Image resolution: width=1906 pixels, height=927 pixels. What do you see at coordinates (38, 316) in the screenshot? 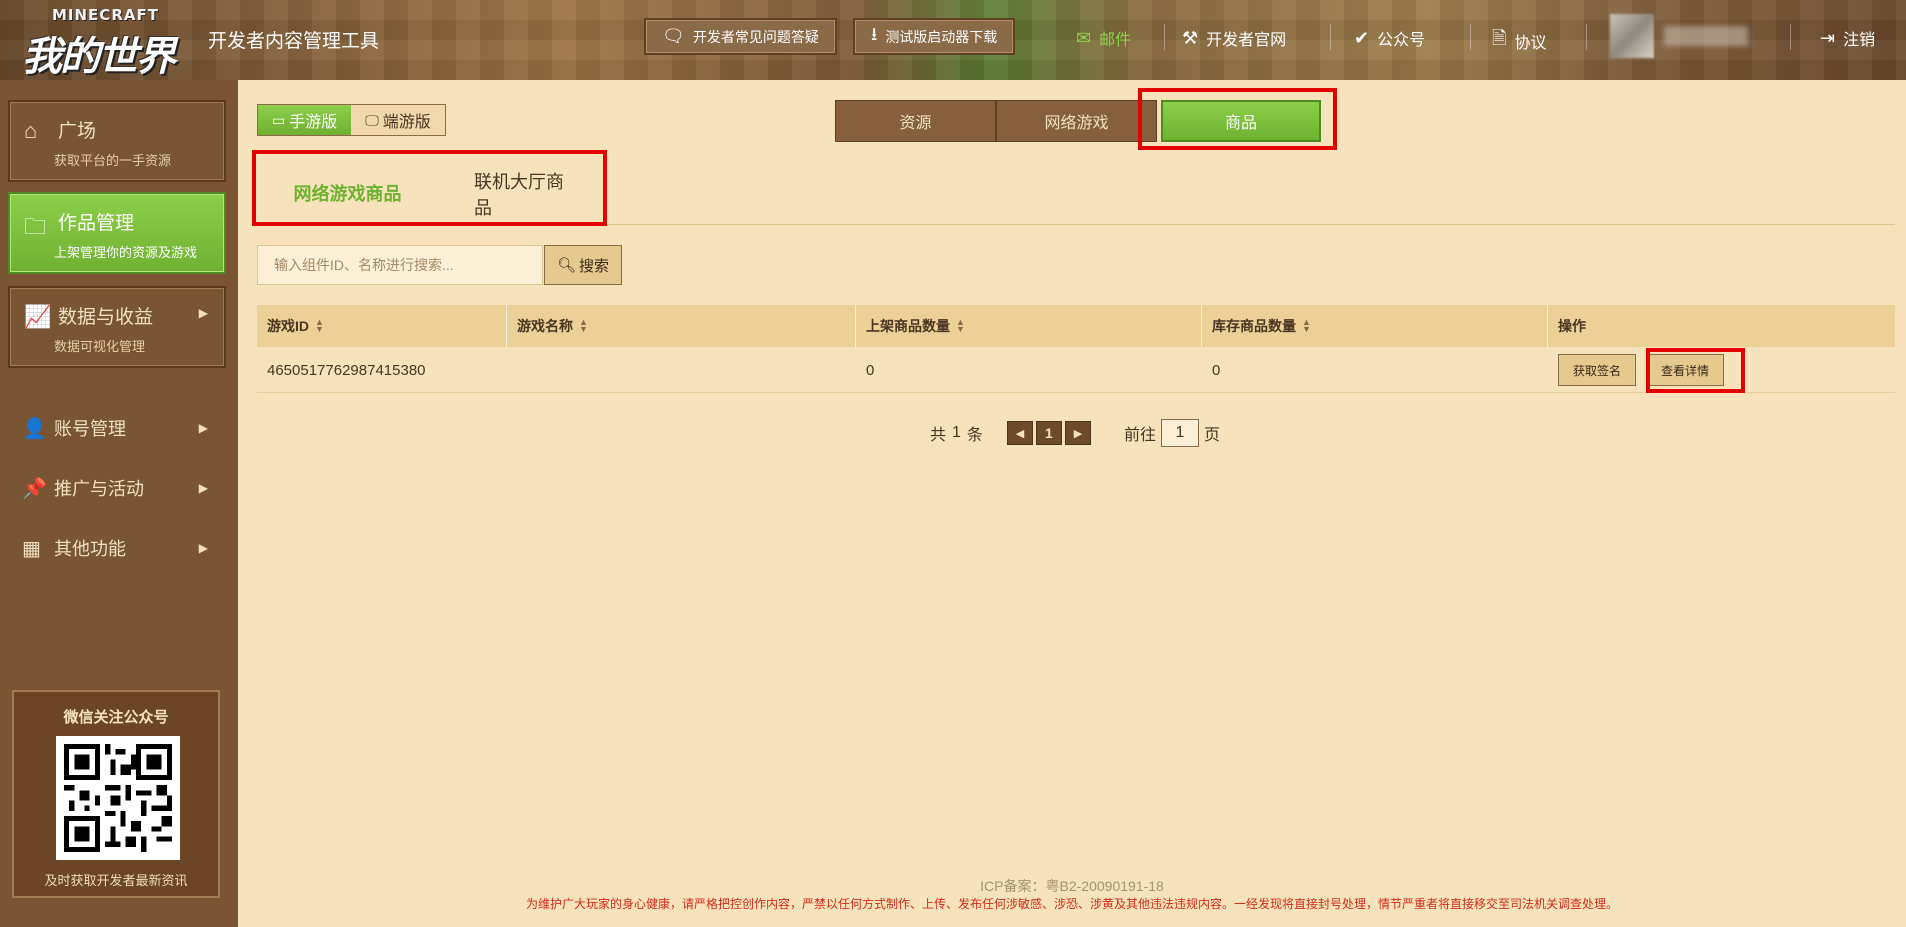
I see `chart-icon: 📈` at bounding box center [38, 316].